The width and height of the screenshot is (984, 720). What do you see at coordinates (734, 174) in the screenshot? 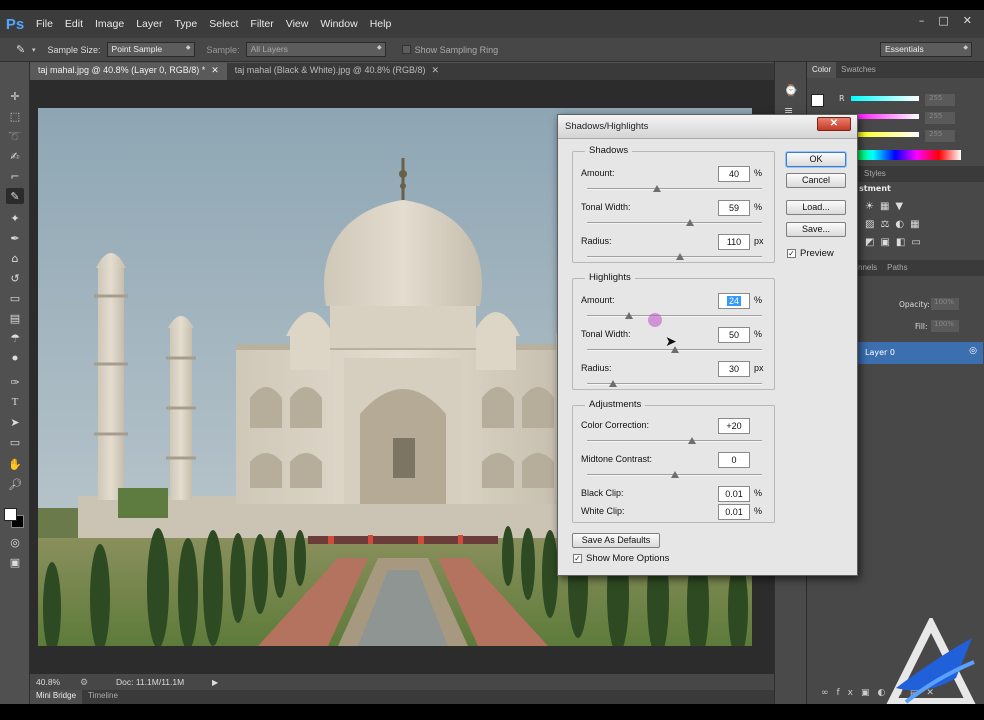
I see `shadows-amount-input: 40` at bounding box center [734, 174].